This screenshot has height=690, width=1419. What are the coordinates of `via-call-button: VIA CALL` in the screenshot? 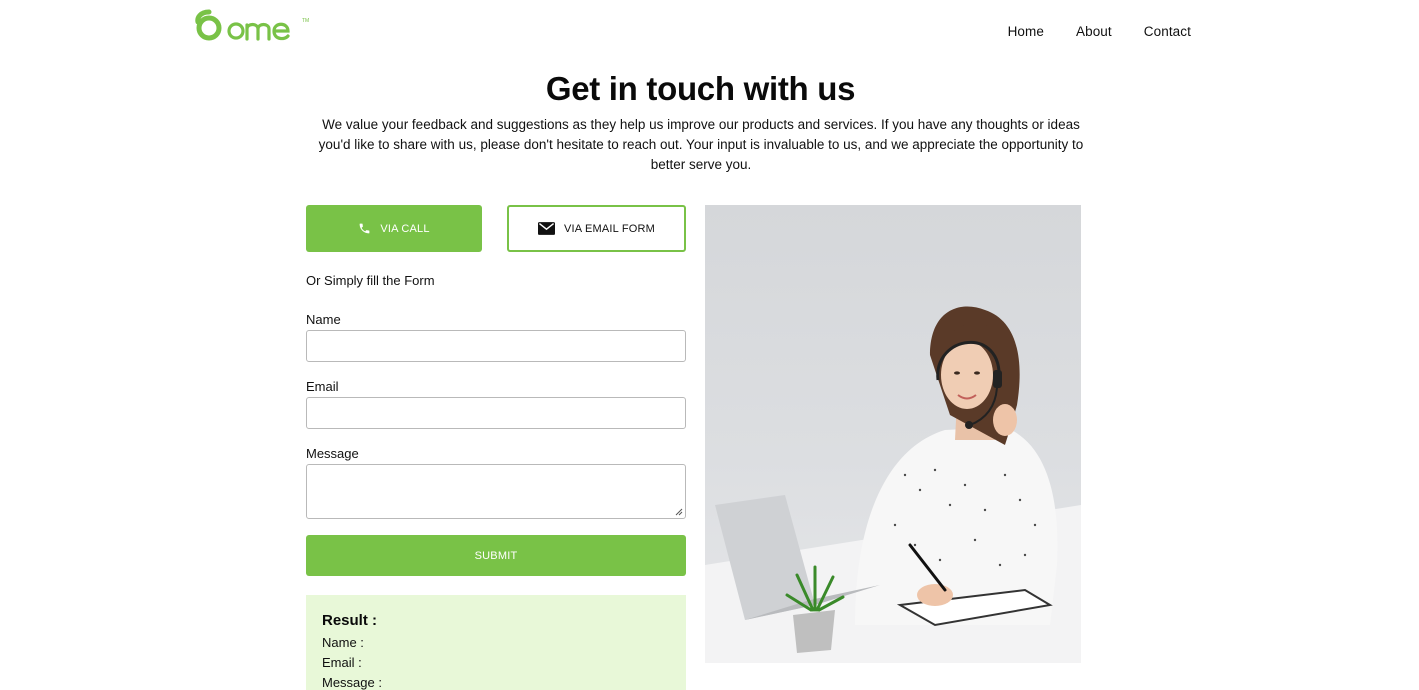 It's located at (394, 228).